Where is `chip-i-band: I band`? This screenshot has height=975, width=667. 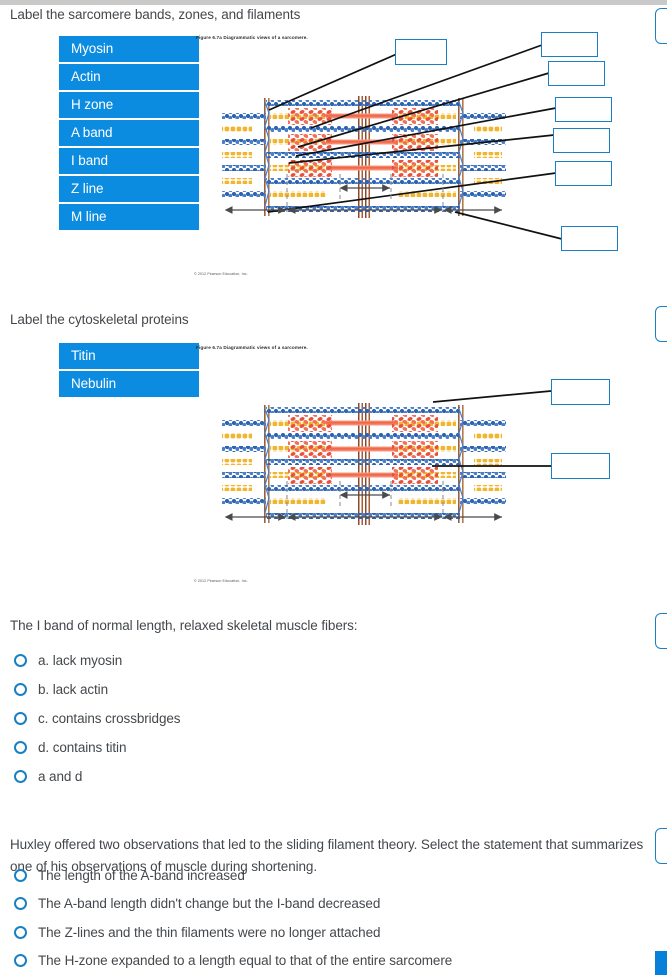
chip-i-band: I band is located at coordinates (129, 161).